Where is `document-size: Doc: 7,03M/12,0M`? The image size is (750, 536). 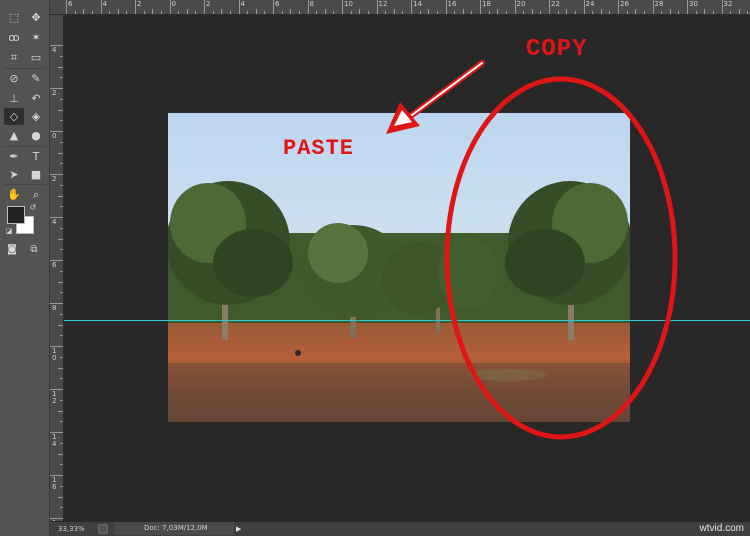 document-size: Doc: 7,03M/12,0M is located at coordinates (174, 528).